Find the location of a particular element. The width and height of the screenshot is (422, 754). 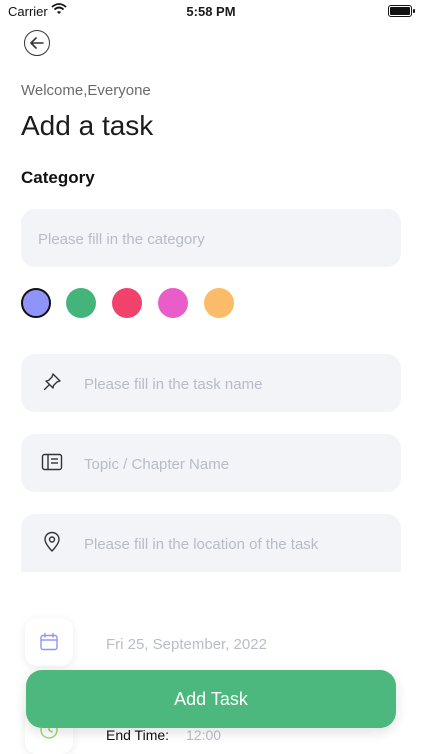

topic-field-container is located at coordinates (211, 464).